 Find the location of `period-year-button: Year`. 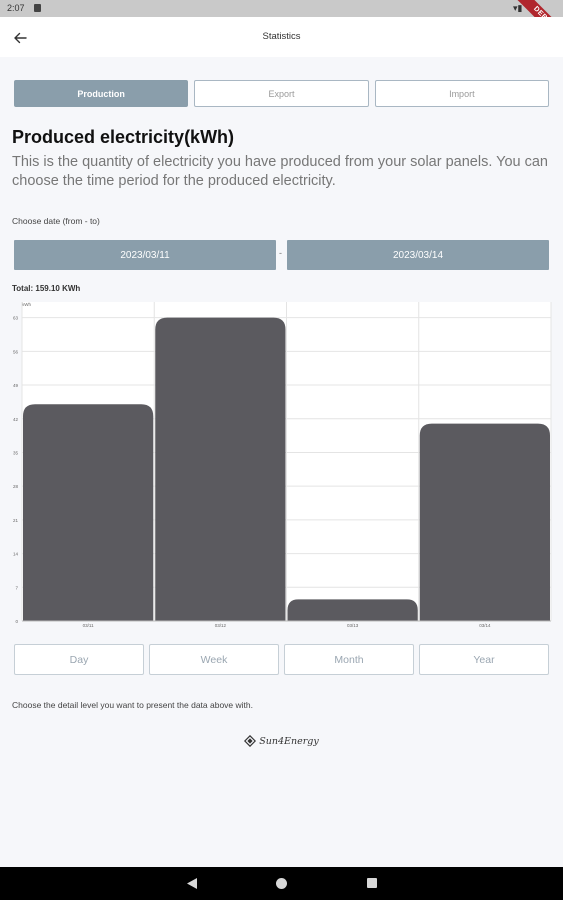

period-year-button: Year is located at coordinates (484, 659).